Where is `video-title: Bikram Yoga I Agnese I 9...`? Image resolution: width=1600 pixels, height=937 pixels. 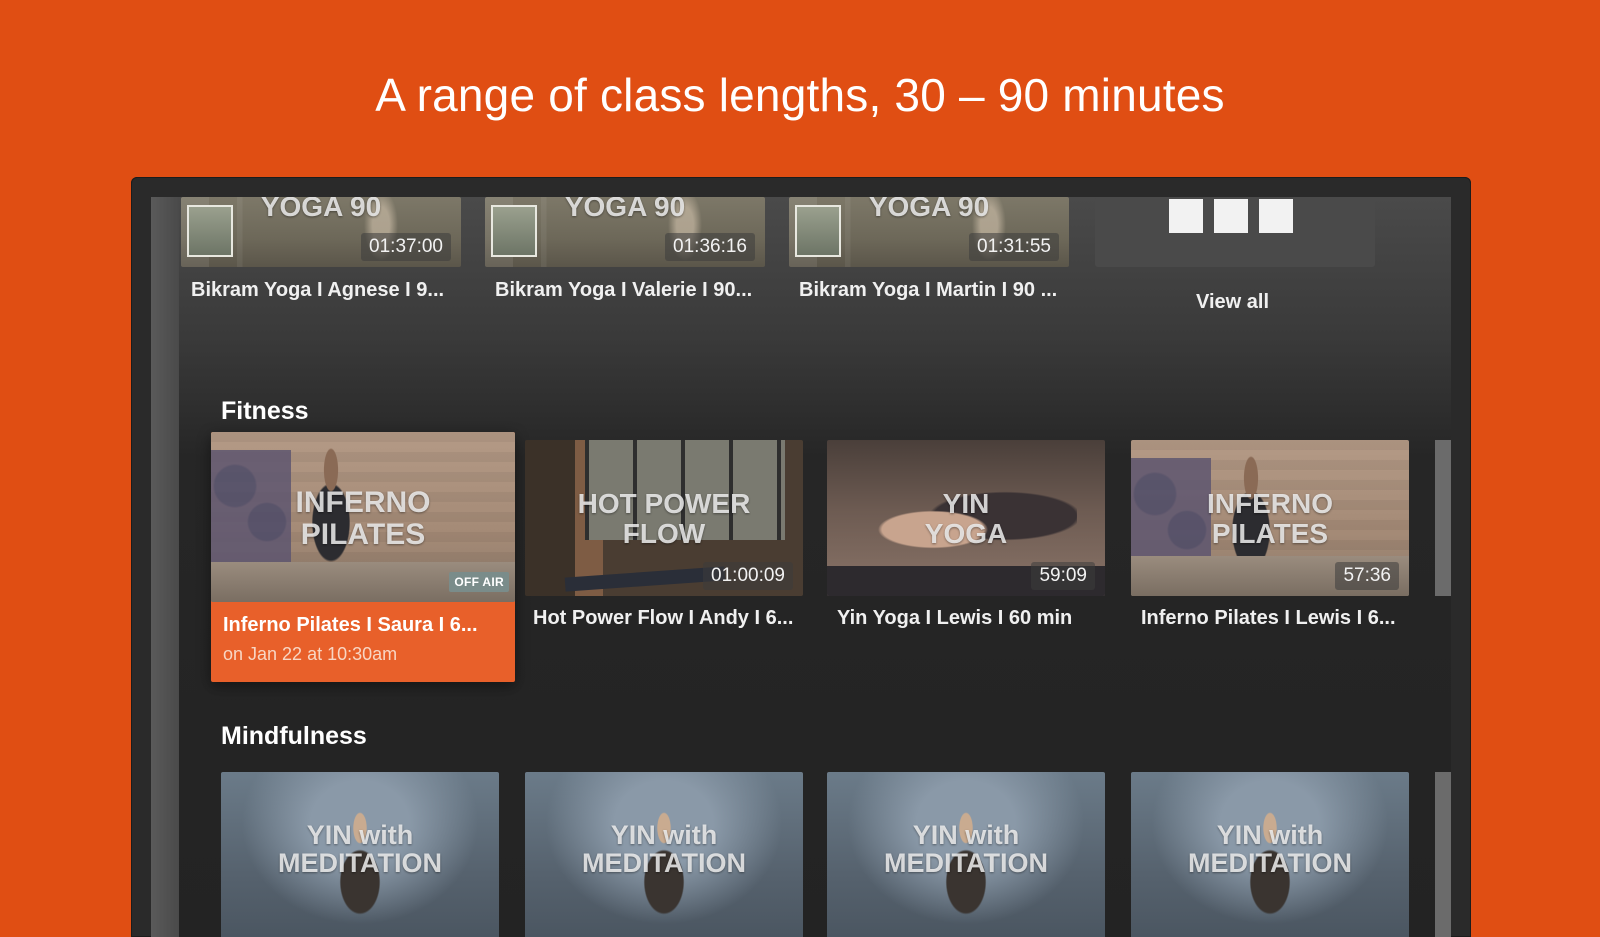
video-title: Bikram Yoga I Agnese I 9... is located at coordinates (317, 290).